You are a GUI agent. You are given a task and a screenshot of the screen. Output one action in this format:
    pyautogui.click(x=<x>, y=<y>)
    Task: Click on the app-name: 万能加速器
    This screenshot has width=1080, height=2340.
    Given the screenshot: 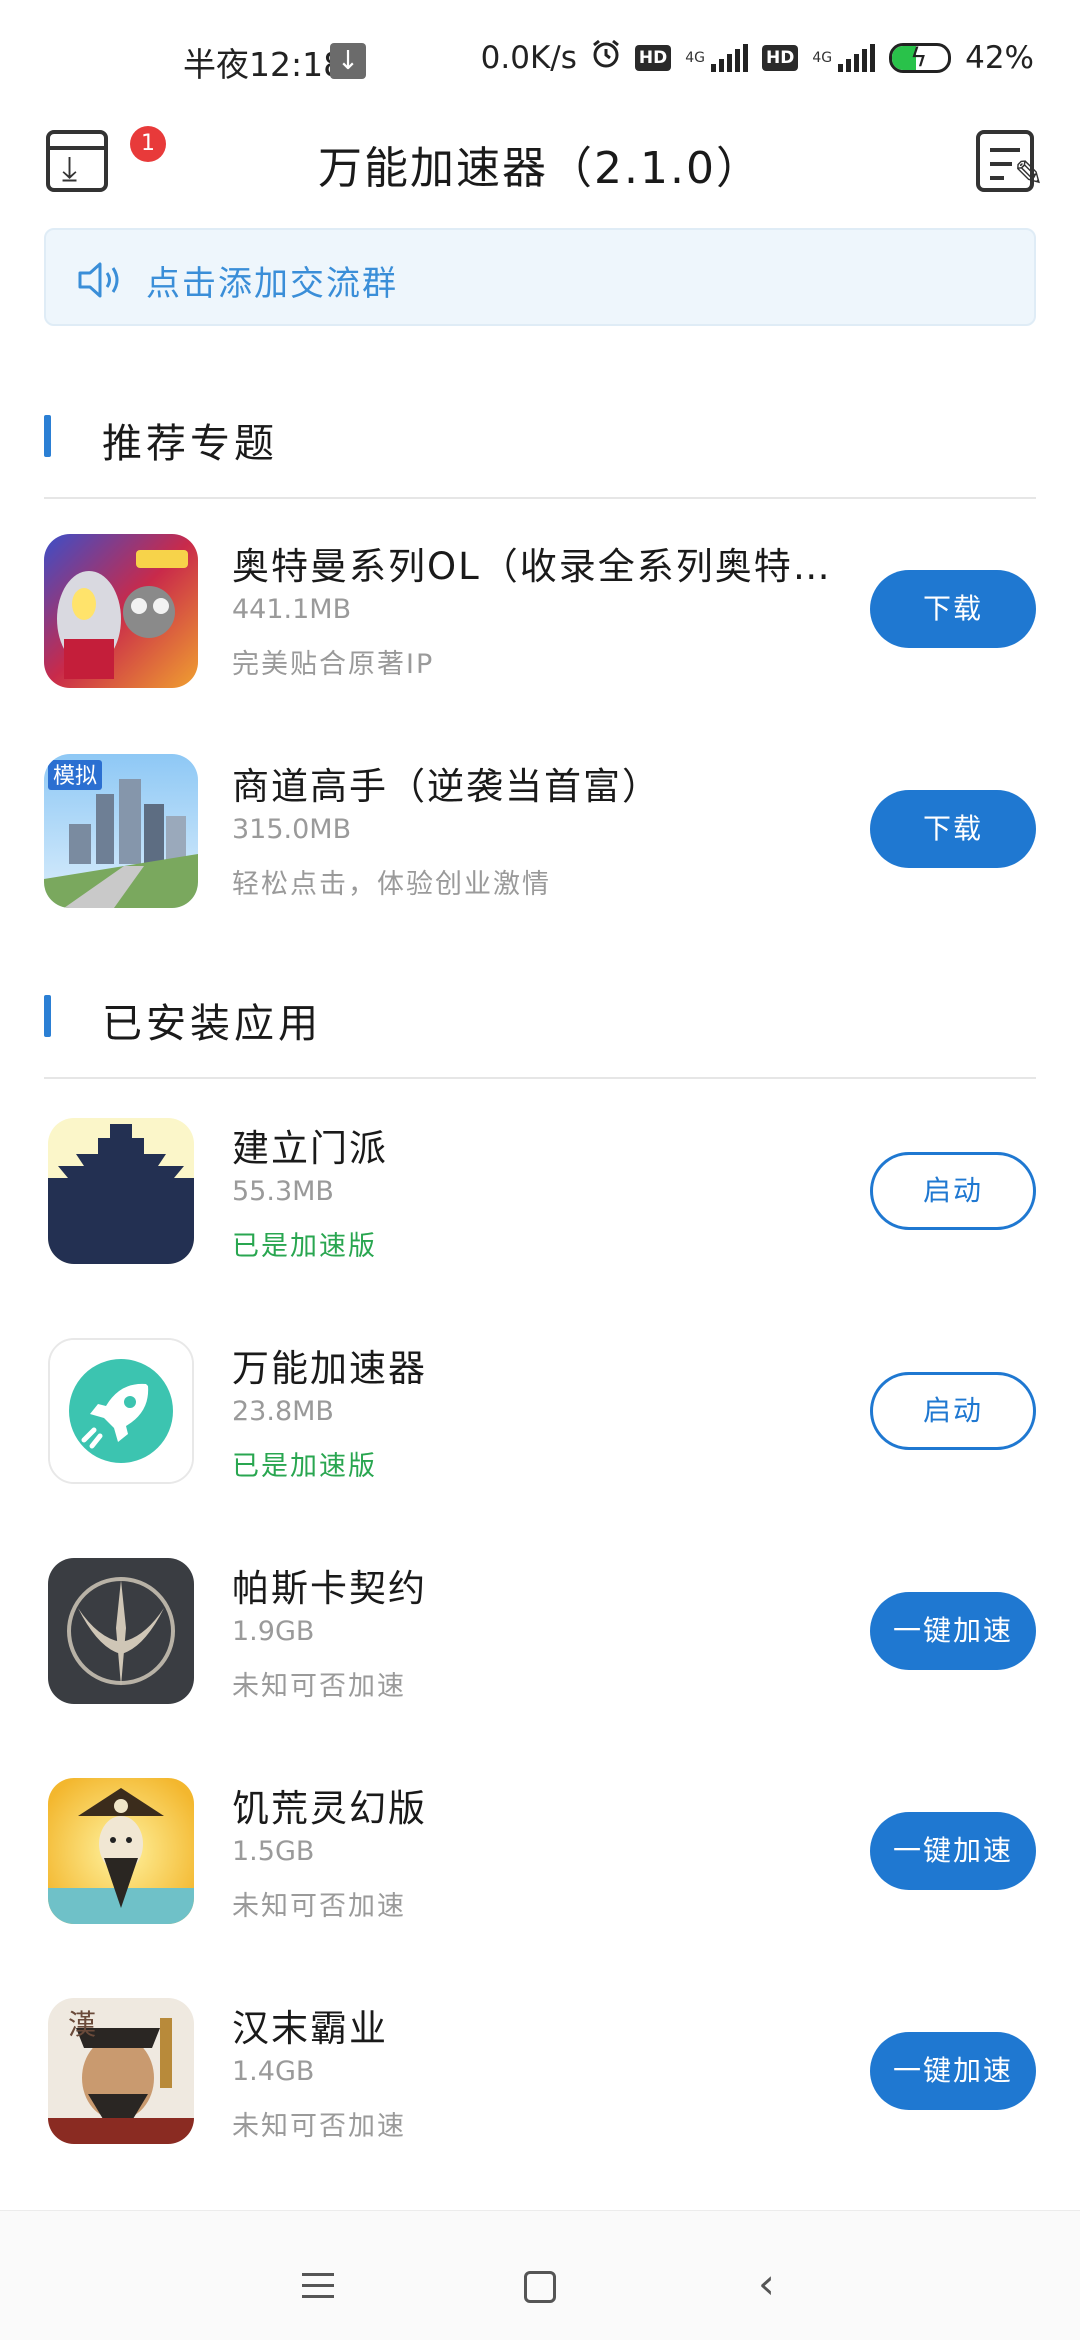 What is the action you would take?
    pyautogui.click(x=329, y=1368)
    